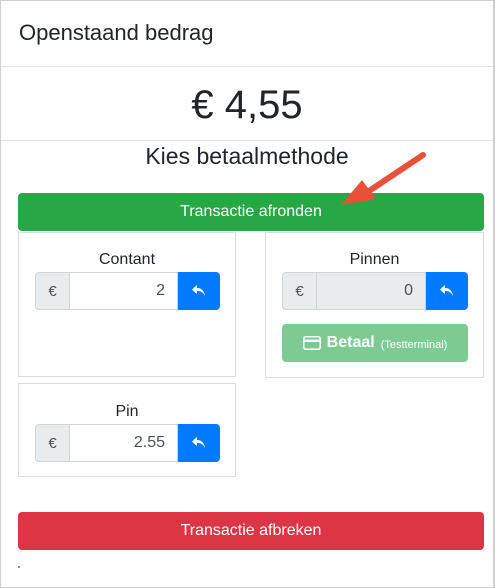  I want to click on pay-button-sublabel: (Testterminal), so click(414, 344).